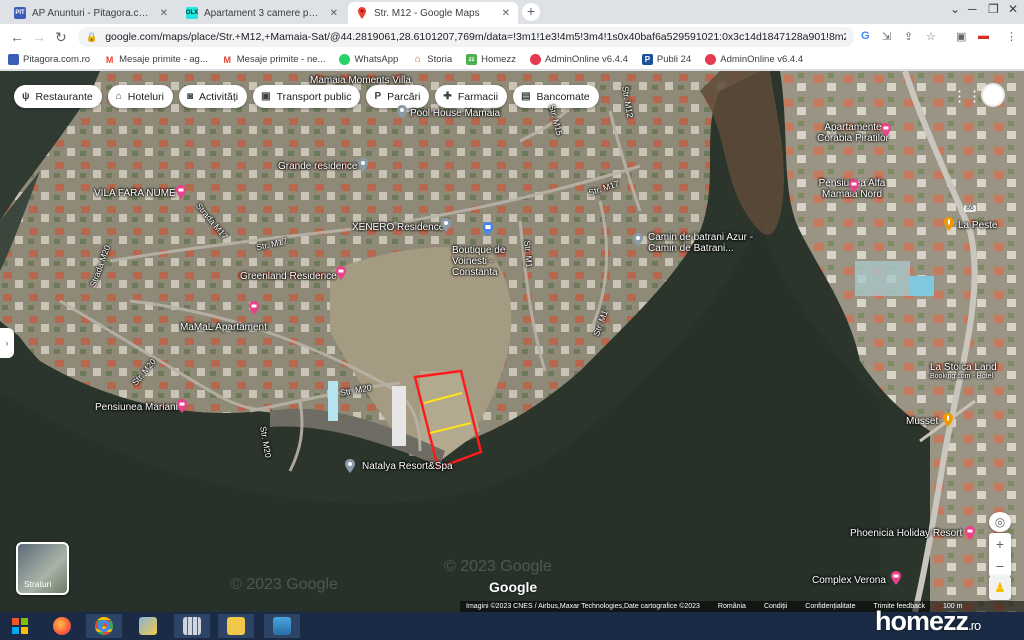 Image resolution: width=1024 pixels, height=640 pixels. Describe the element at coordinates (732, 606) in the screenshot. I see `country-link: România` at that location.